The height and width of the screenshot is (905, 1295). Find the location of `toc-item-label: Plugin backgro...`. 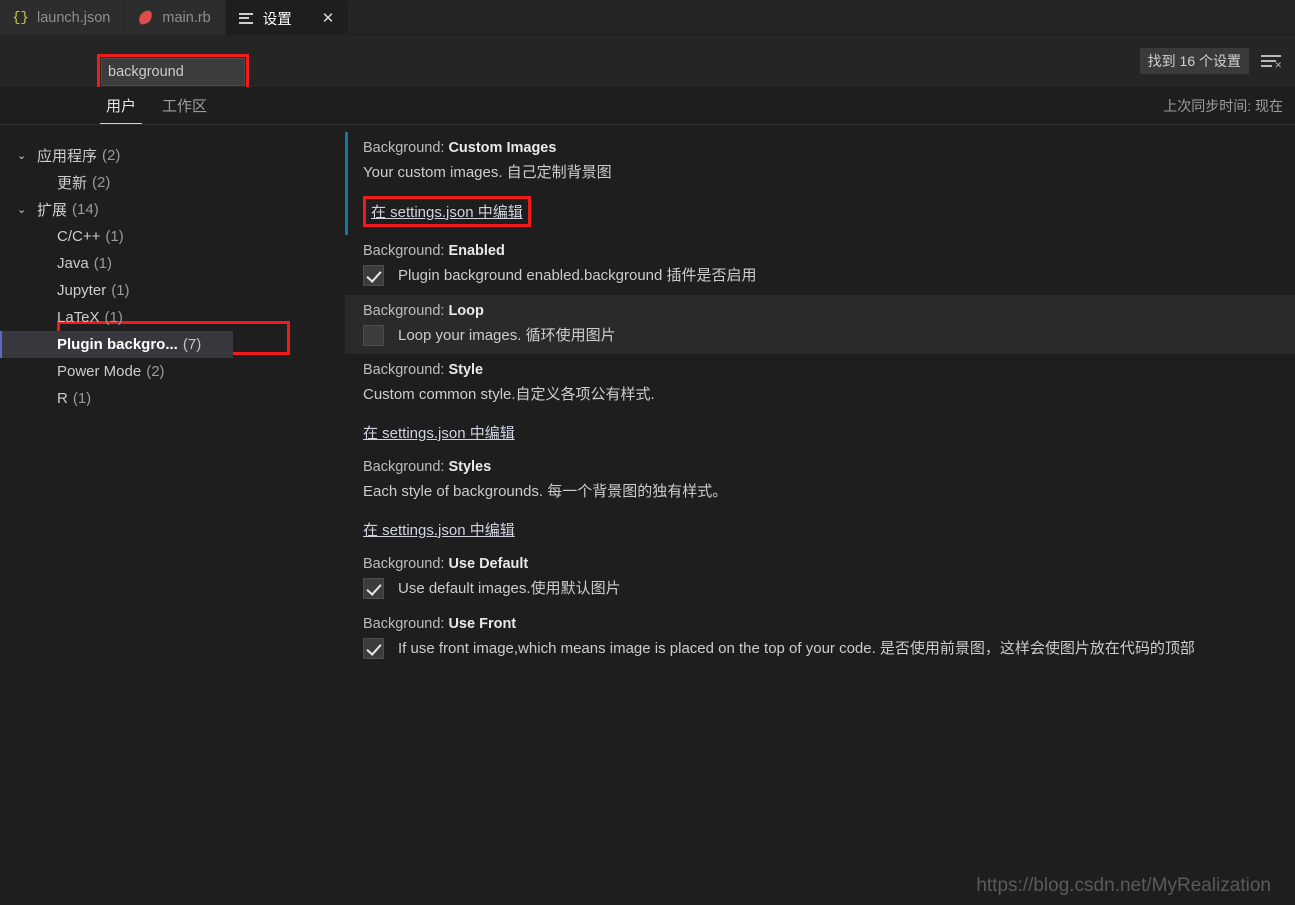

toc-item-label: Plugin backgro... is located at coordinates (117, 344).